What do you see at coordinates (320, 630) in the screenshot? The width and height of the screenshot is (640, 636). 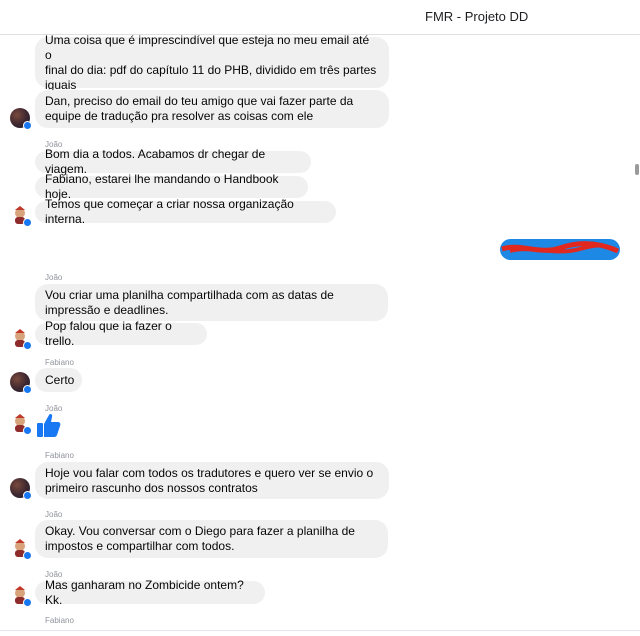 I see `divider` at bounding box center [320, 630].